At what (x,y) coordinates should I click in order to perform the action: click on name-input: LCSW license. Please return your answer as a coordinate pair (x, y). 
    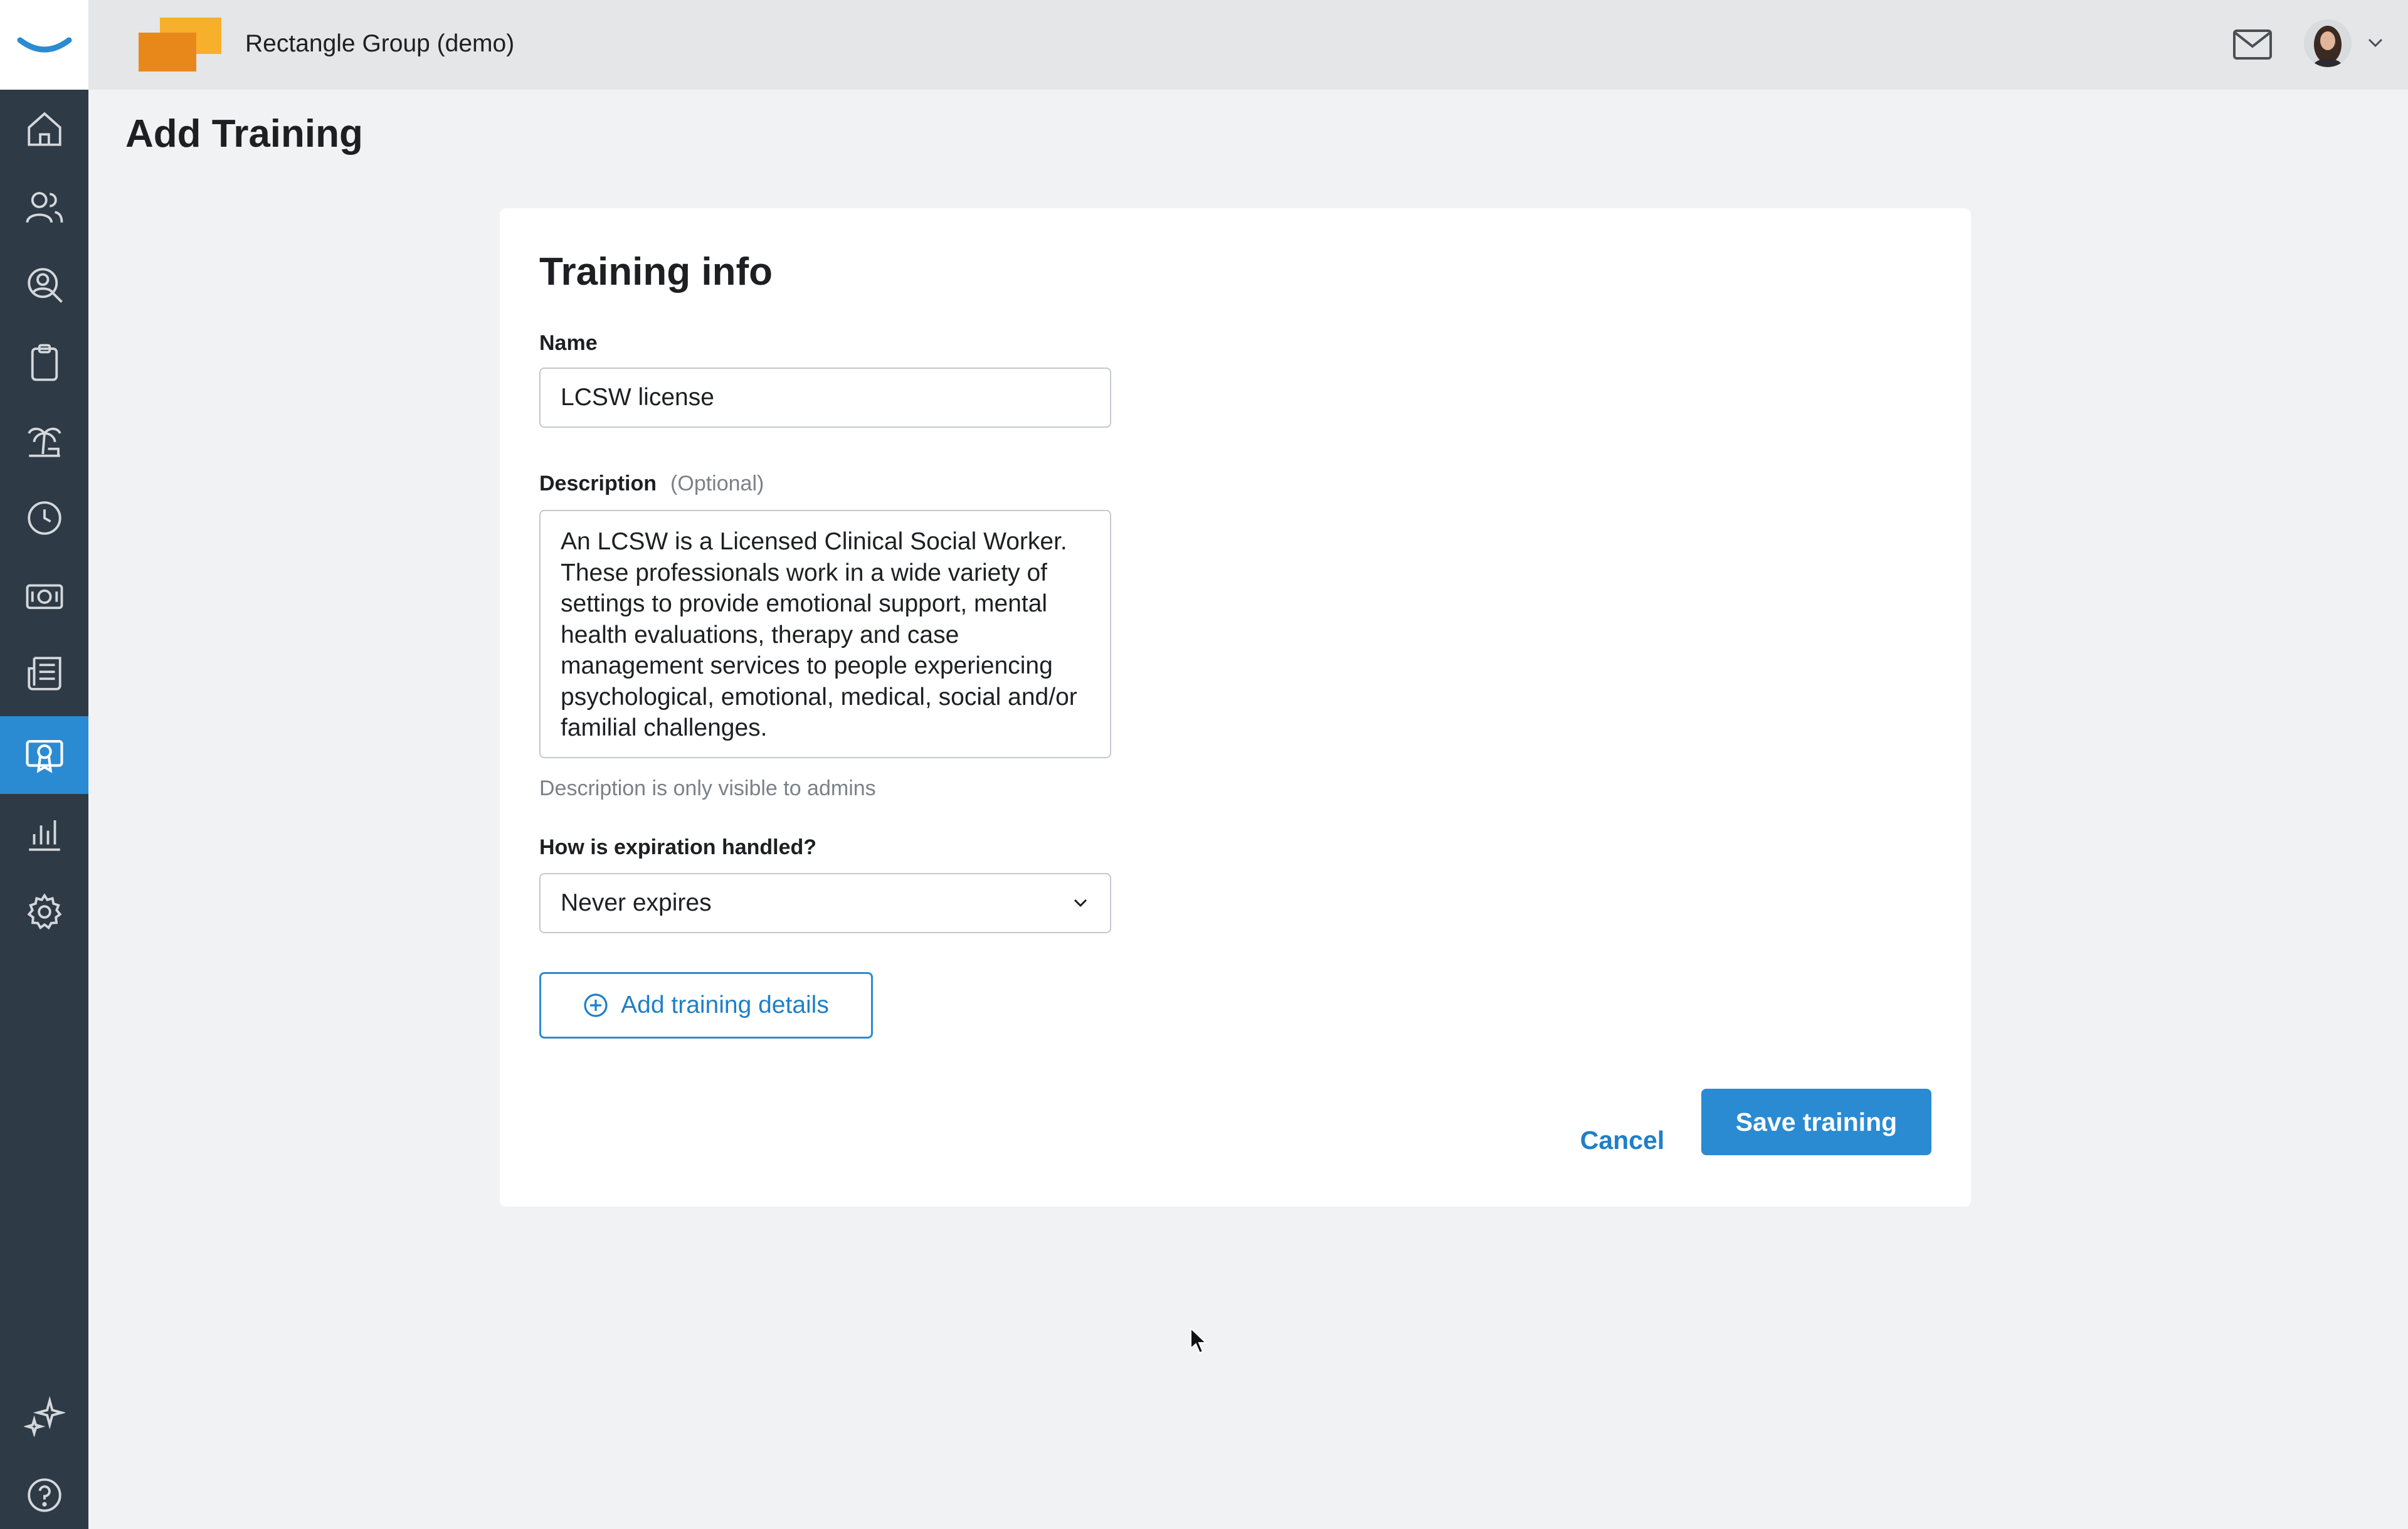
    Looking at the image, I should click on (825, 398).